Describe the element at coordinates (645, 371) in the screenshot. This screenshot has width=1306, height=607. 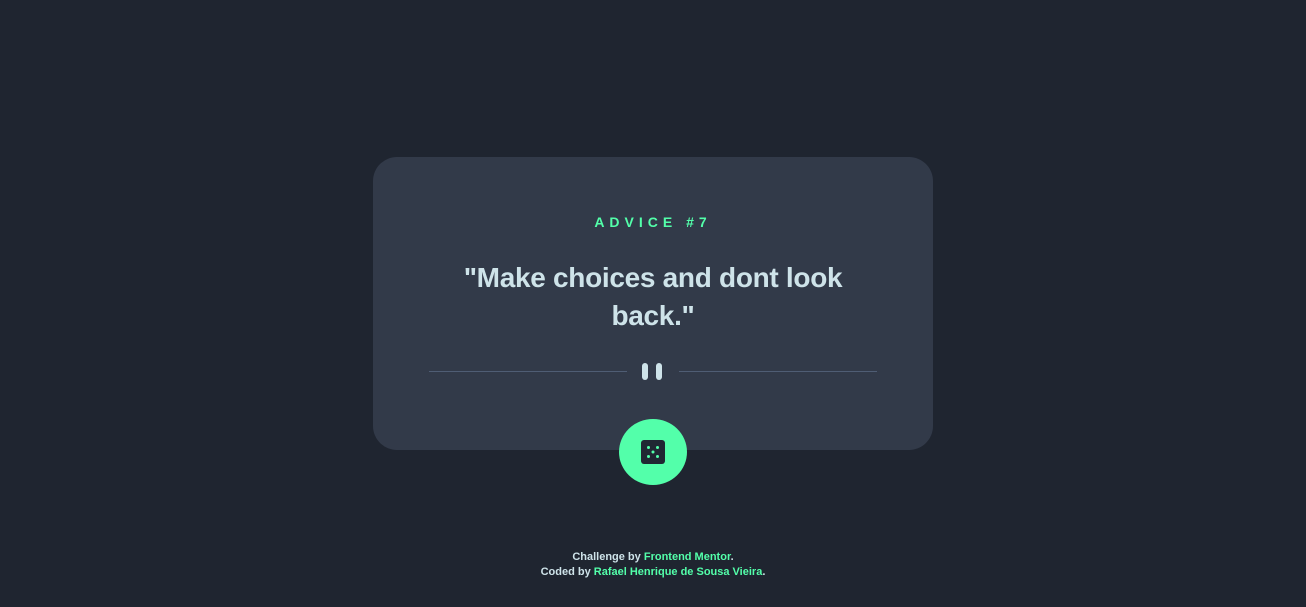
I see `pause-bar-left` at that location.